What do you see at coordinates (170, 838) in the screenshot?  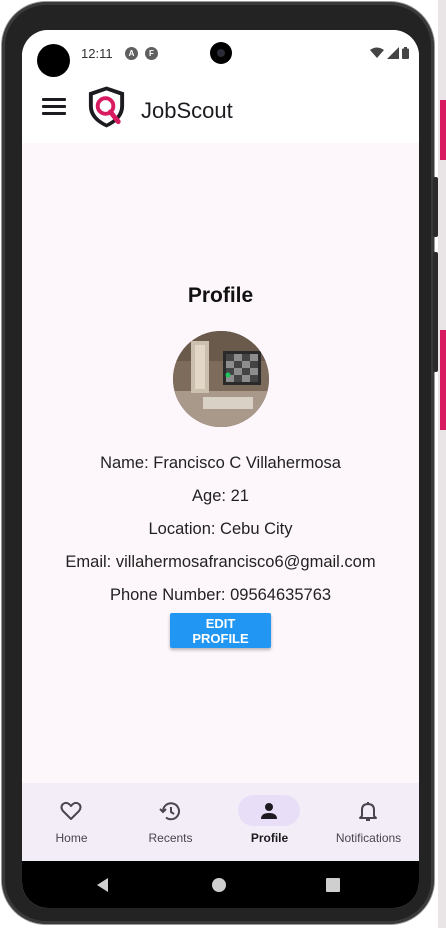 I see `nav-label-recents: Recents` at bounding box center [170, 838].